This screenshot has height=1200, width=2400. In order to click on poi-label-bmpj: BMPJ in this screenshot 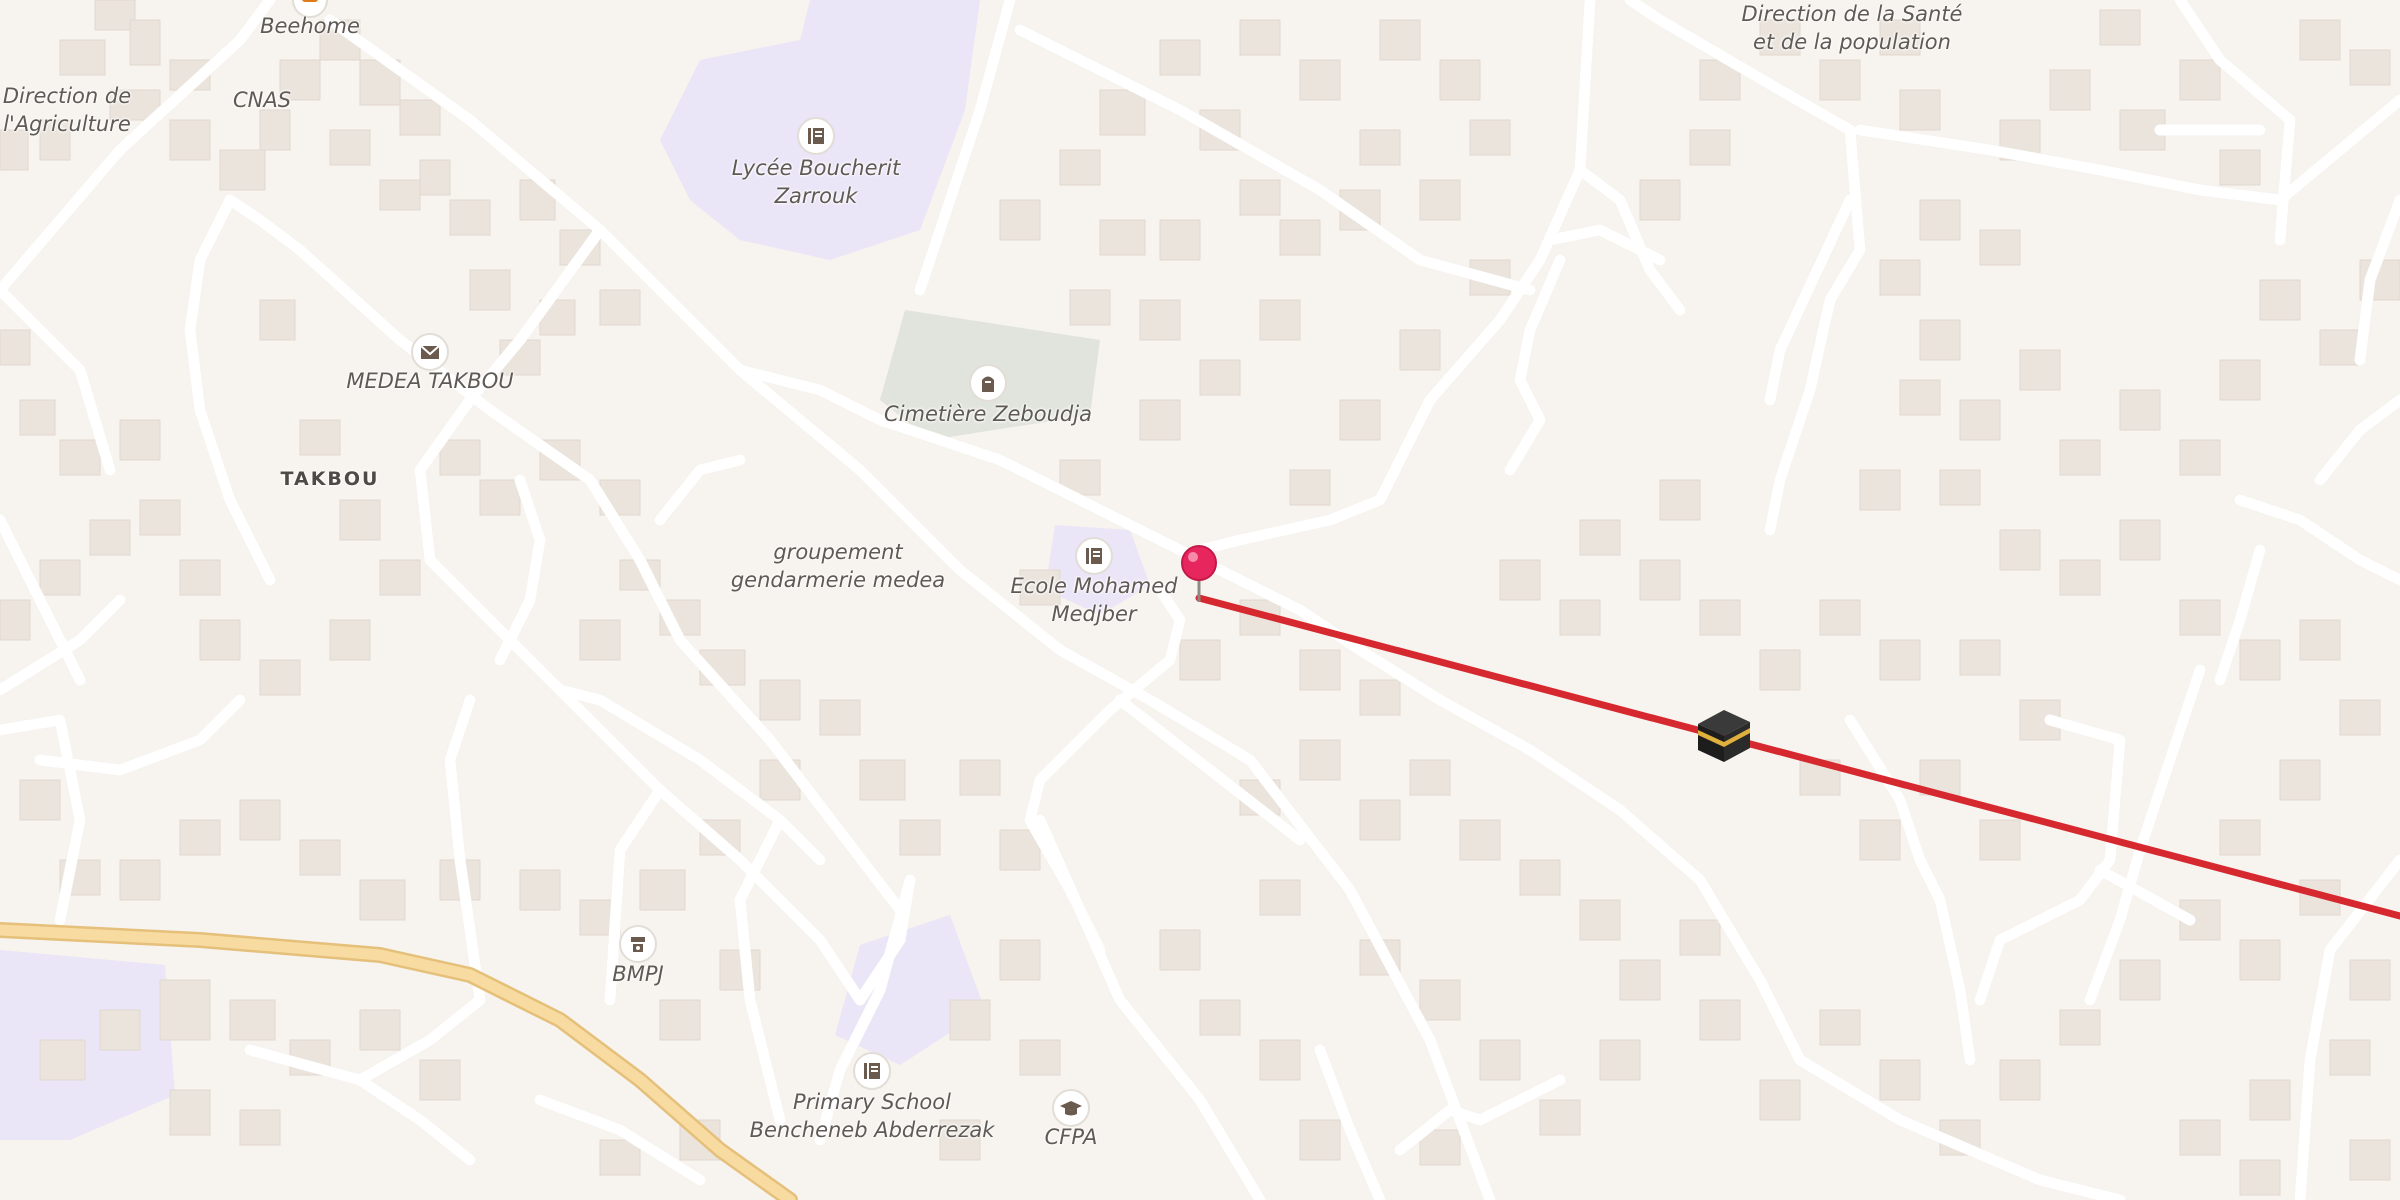, I will do `click(637, 974)`.